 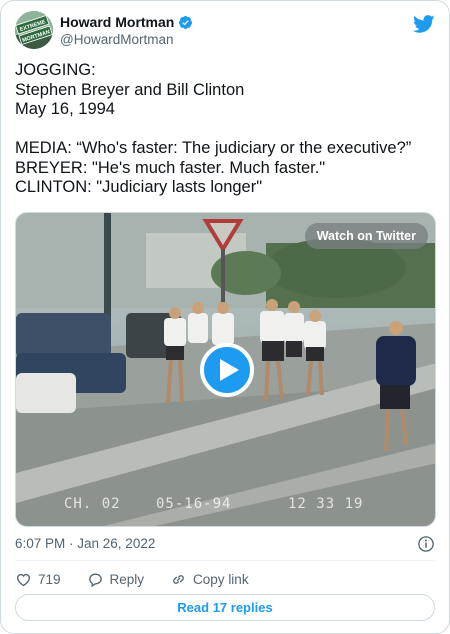 I want to click on reply-button: Reply, so click(x=116, y=579).